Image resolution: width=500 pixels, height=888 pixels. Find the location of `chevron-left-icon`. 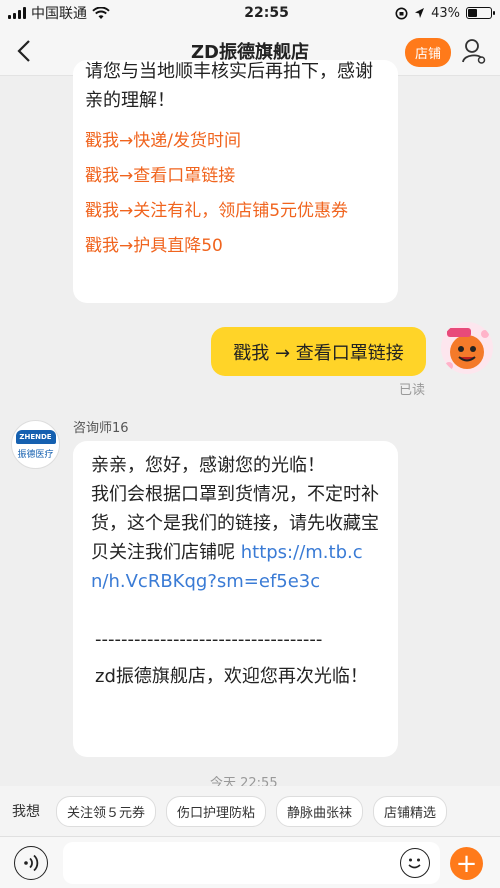

chevron-left-icon is located at coordinates (23, 50).